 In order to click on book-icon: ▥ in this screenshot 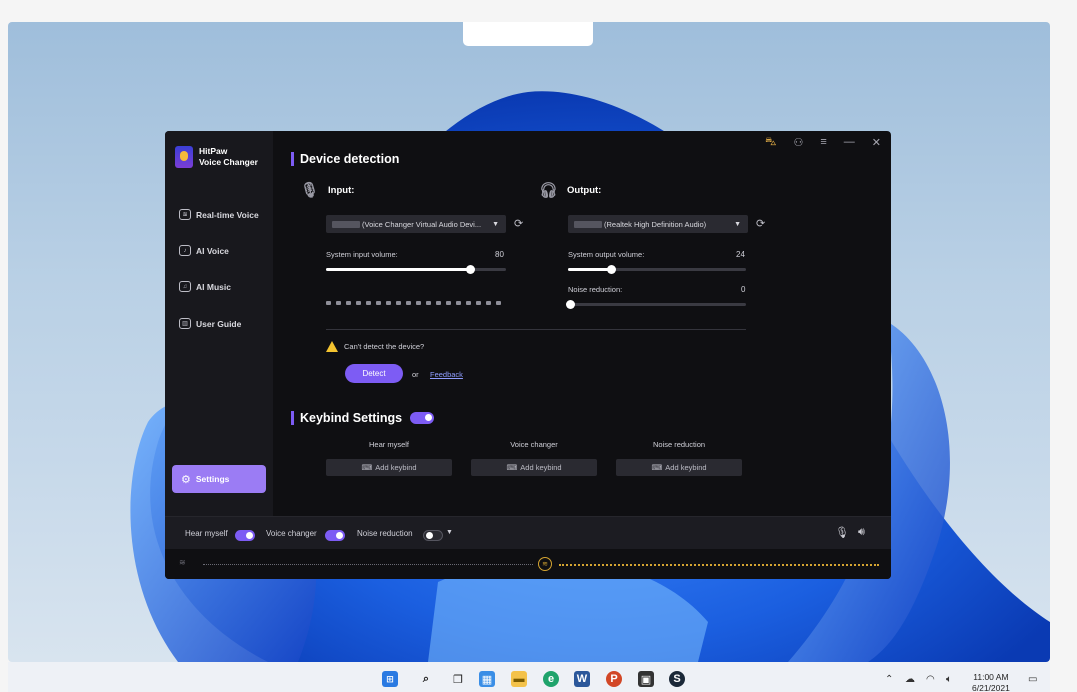, I will do `click(185, 323)`.